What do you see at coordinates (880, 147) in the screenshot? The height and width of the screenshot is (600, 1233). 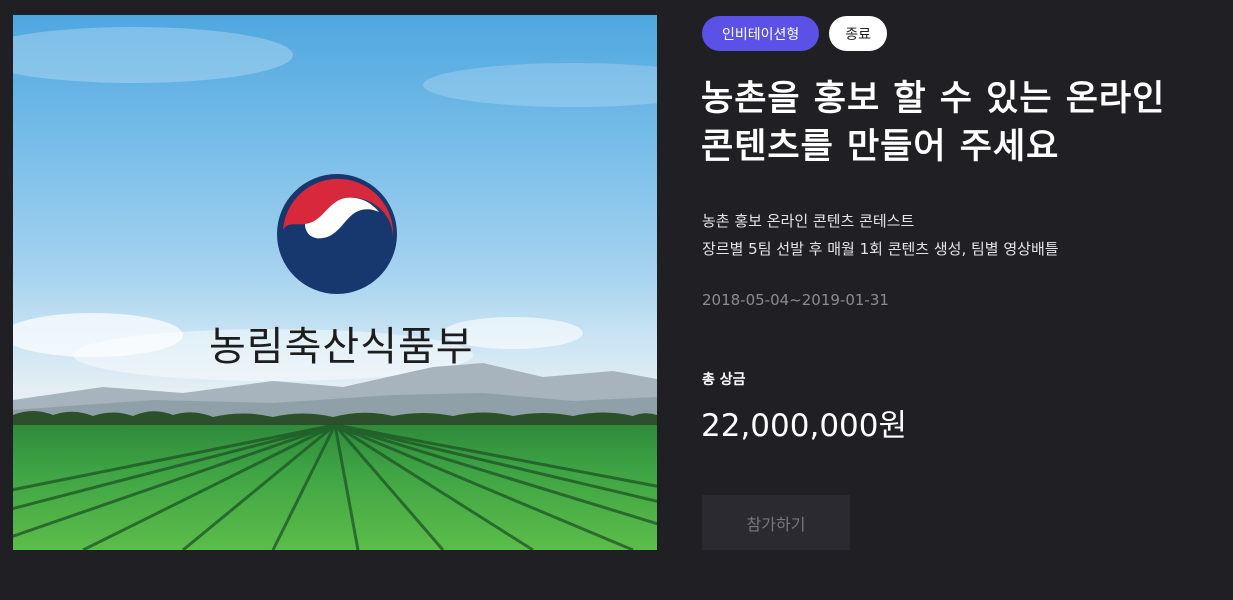 I see `contest-title-line2: 콘텐츠를 만들어 주세요` at bounding box center [880, 147].